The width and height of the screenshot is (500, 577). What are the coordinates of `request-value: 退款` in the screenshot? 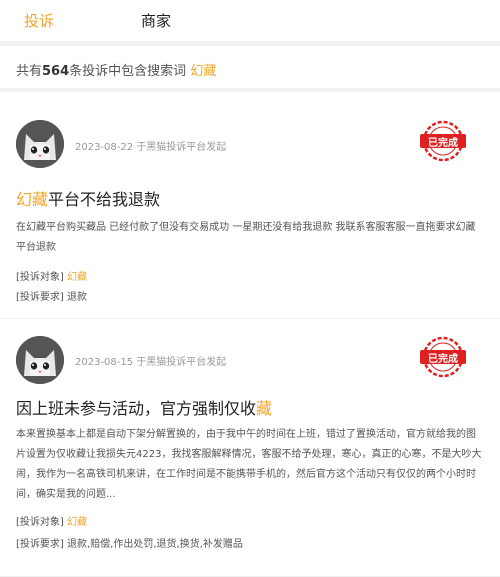 It's located at (77, 297).